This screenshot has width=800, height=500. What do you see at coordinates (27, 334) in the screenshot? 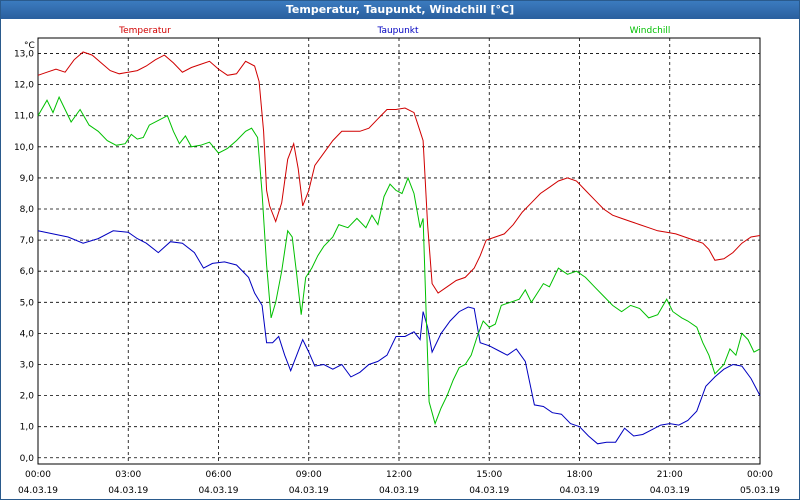
I see `y-tick-label: 4,0` at bounding box center [27, 334].